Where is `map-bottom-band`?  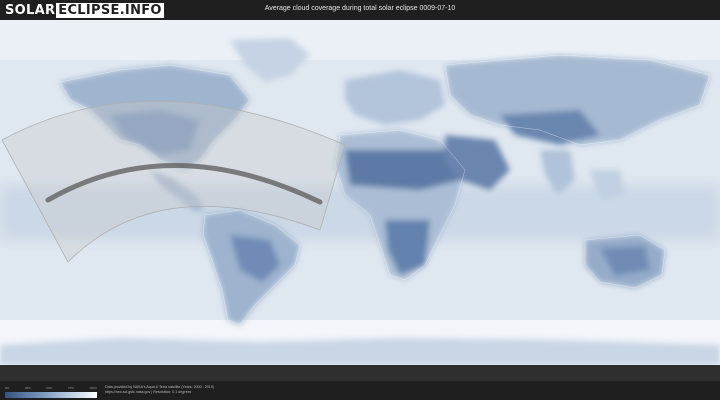 map-bottom-band is located at coordinates (360, 373).